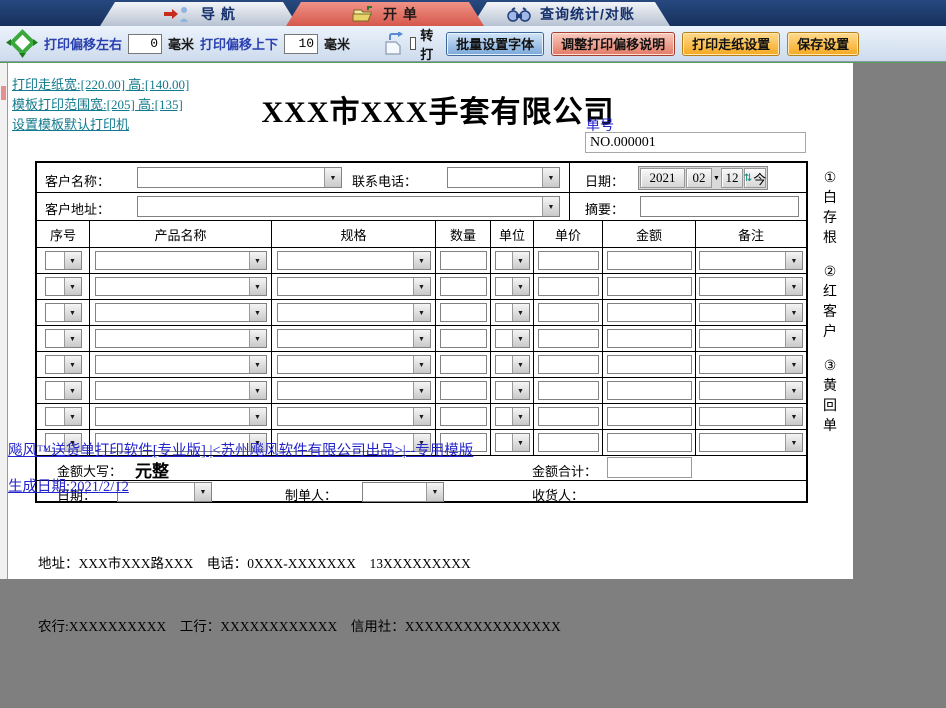  Describe the element at coordinates (649, 467) in the screenshot. I see `amount-total-input` at that location.